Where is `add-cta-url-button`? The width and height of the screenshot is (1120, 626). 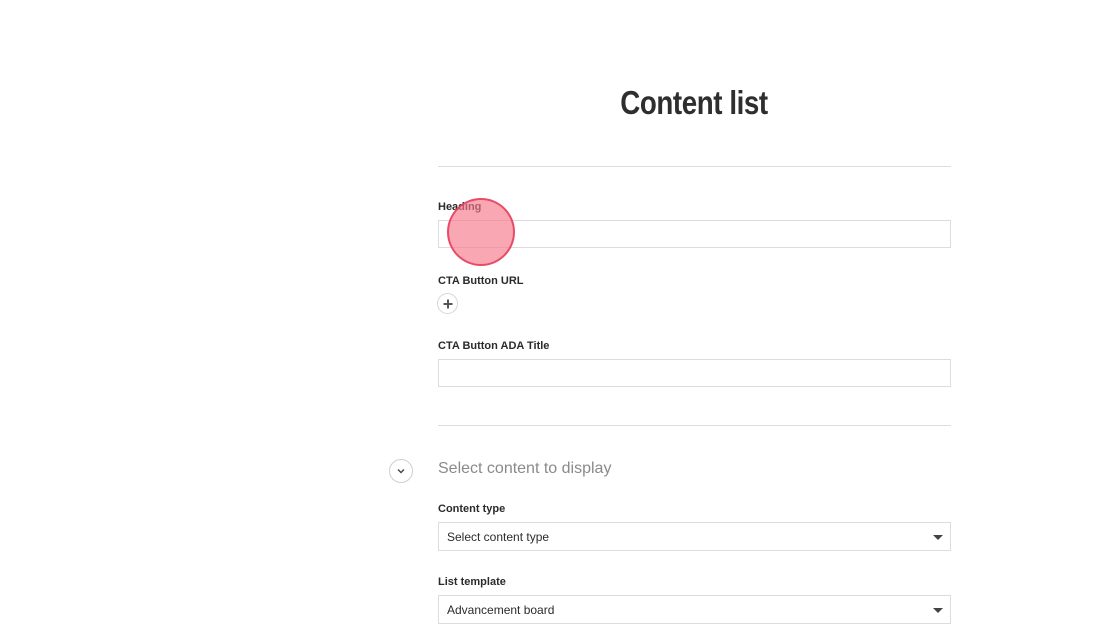
add-cta-url-button is located at coordinates (447, 303).